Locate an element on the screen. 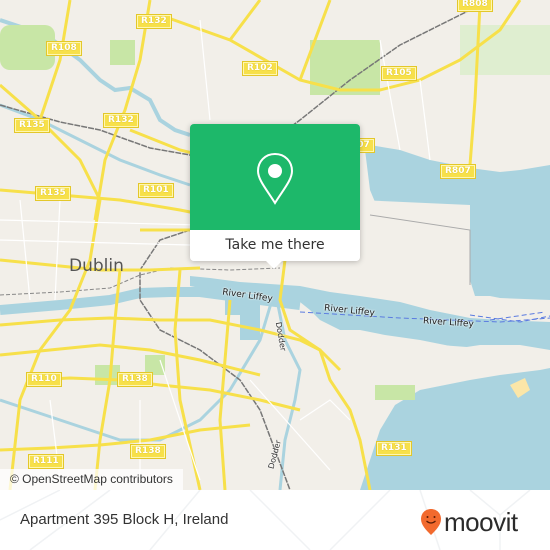  city-label-dublin: Dublin is located at coordinates (96, 266).